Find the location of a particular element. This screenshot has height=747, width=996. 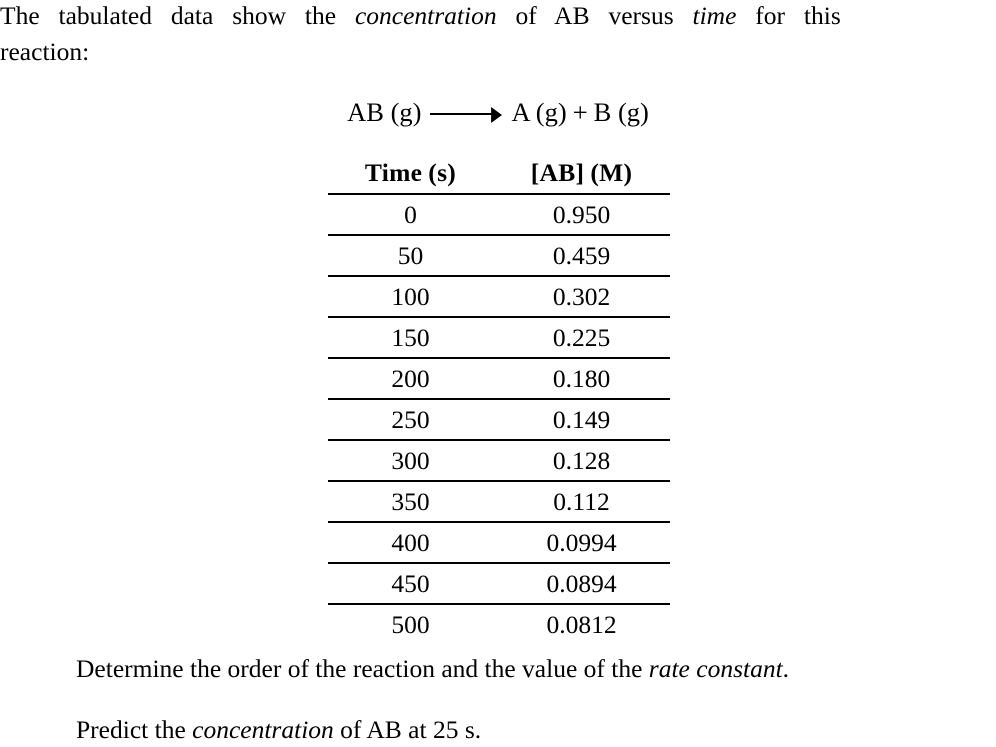

equation-reactant: AB (g) is located at coordinates (384, 112).